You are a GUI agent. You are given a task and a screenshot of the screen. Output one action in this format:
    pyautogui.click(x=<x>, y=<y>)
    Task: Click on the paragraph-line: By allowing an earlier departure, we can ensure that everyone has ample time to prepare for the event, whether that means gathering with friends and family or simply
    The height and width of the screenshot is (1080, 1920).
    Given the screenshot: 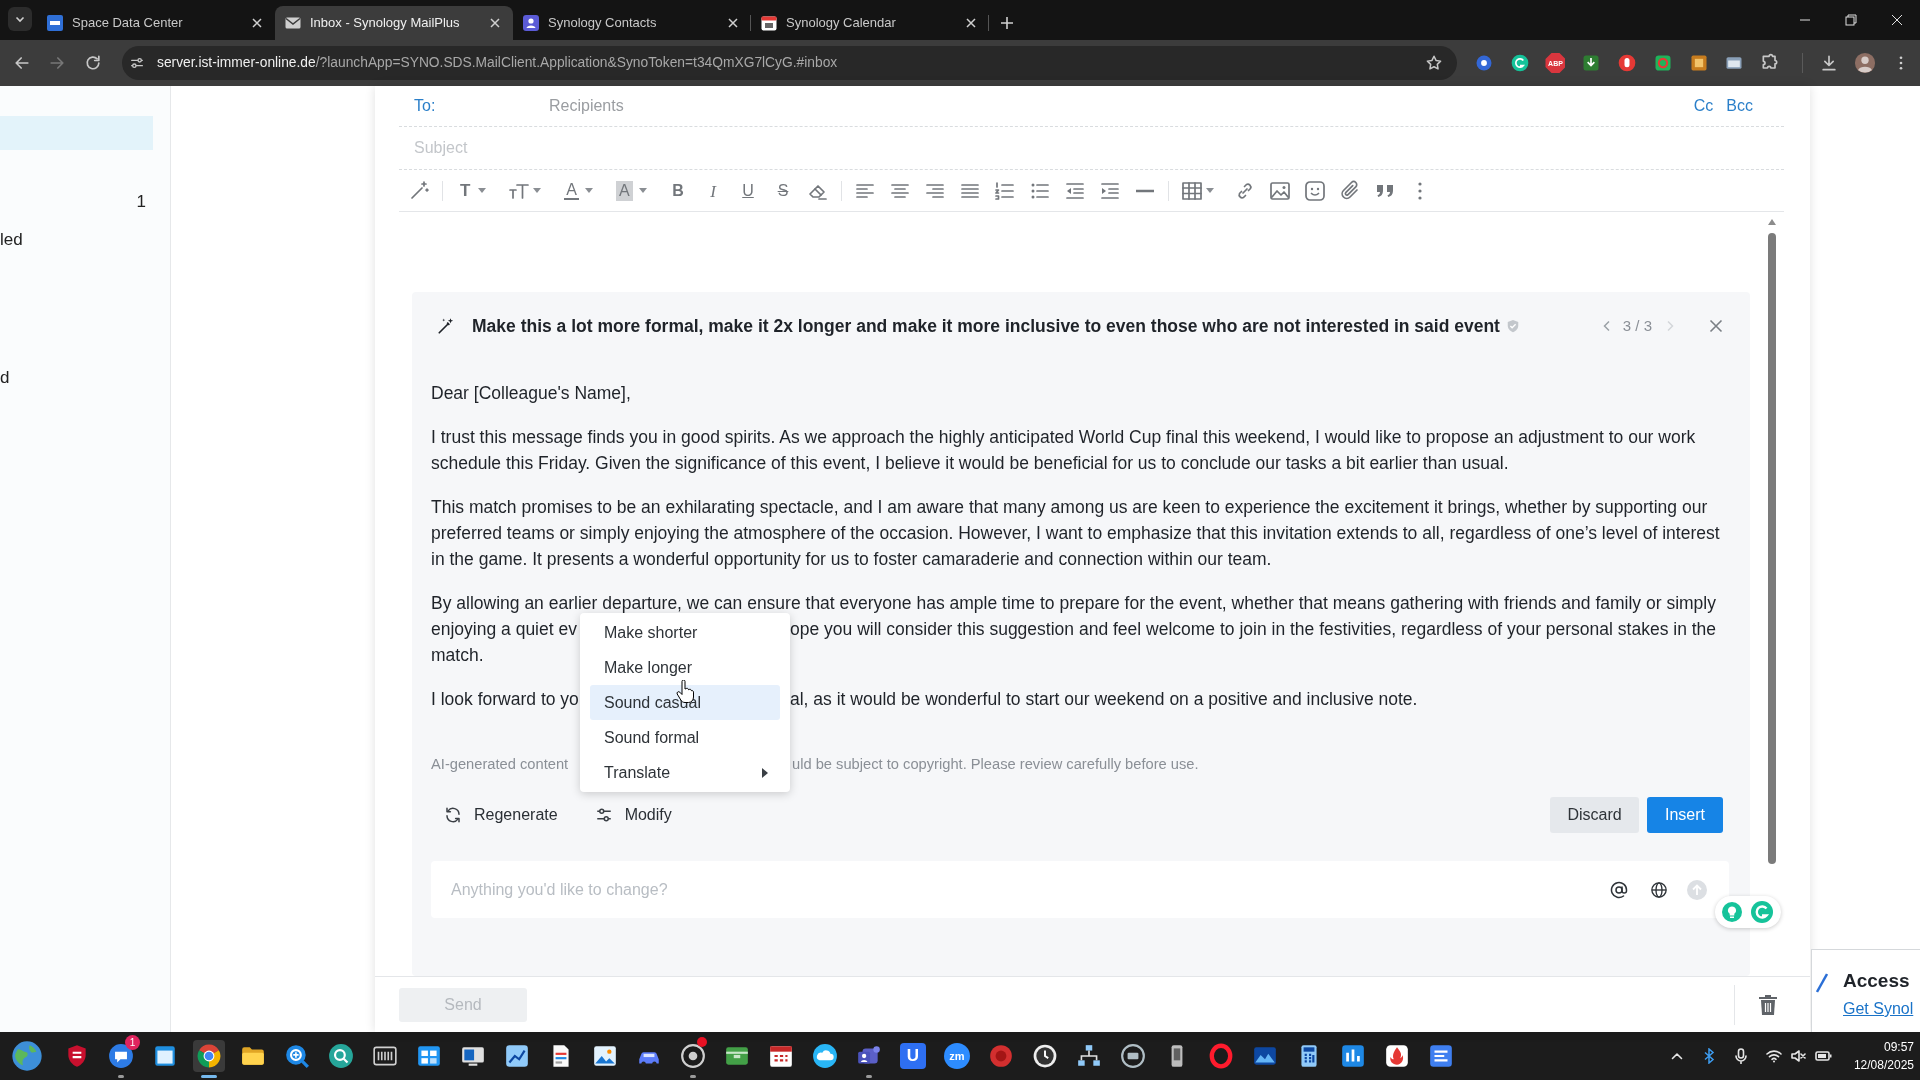 What is the action you would take?
    pyautogui.click(x=1073, y=603)
    